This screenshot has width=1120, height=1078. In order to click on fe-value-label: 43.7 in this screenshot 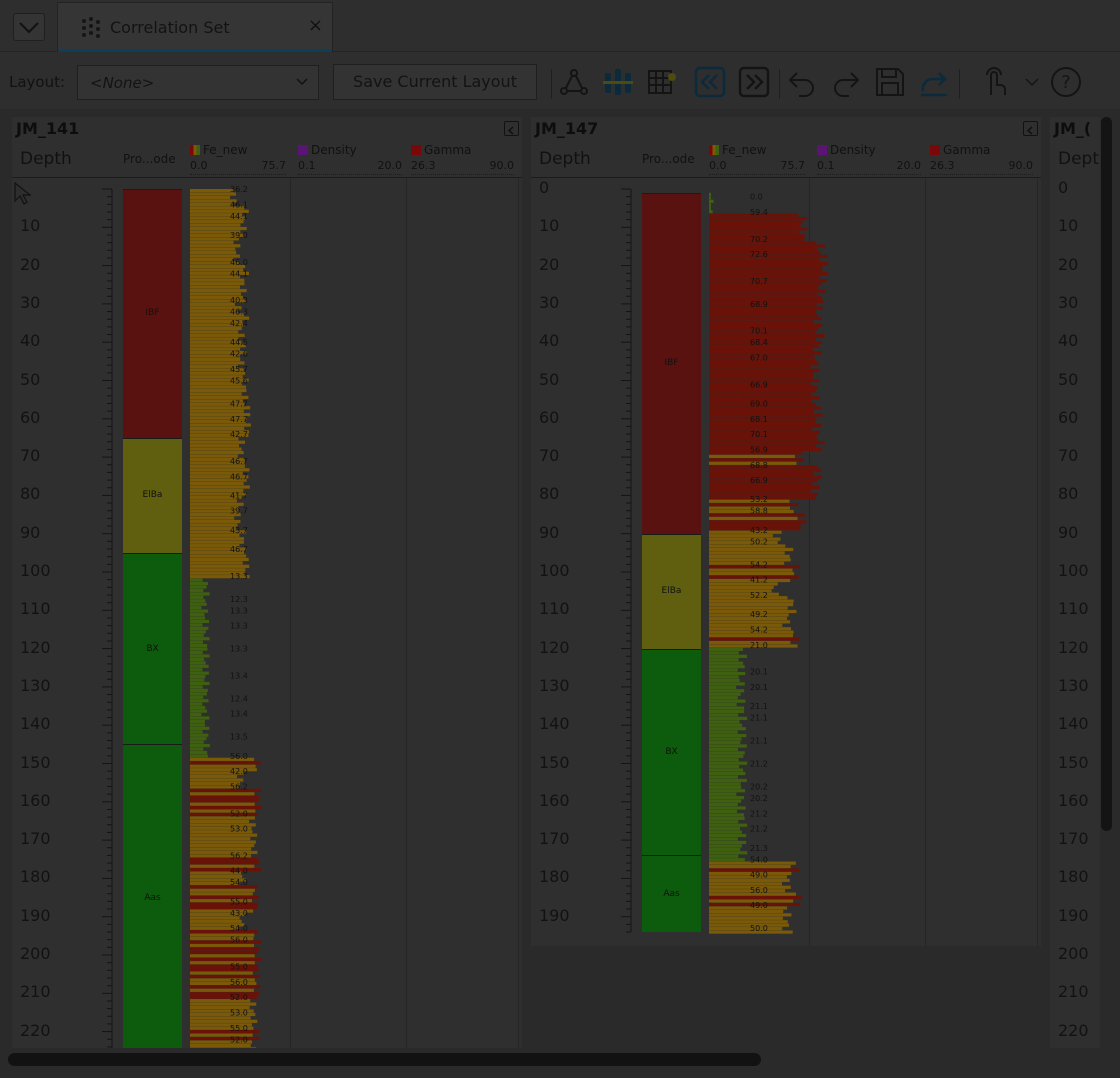, I will do `click(239, 530)`.